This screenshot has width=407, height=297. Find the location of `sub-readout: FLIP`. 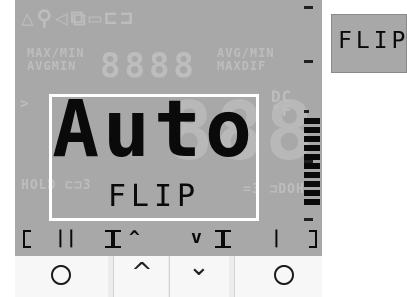

sub-readout: FLIP is located at coordinates (154, 196).